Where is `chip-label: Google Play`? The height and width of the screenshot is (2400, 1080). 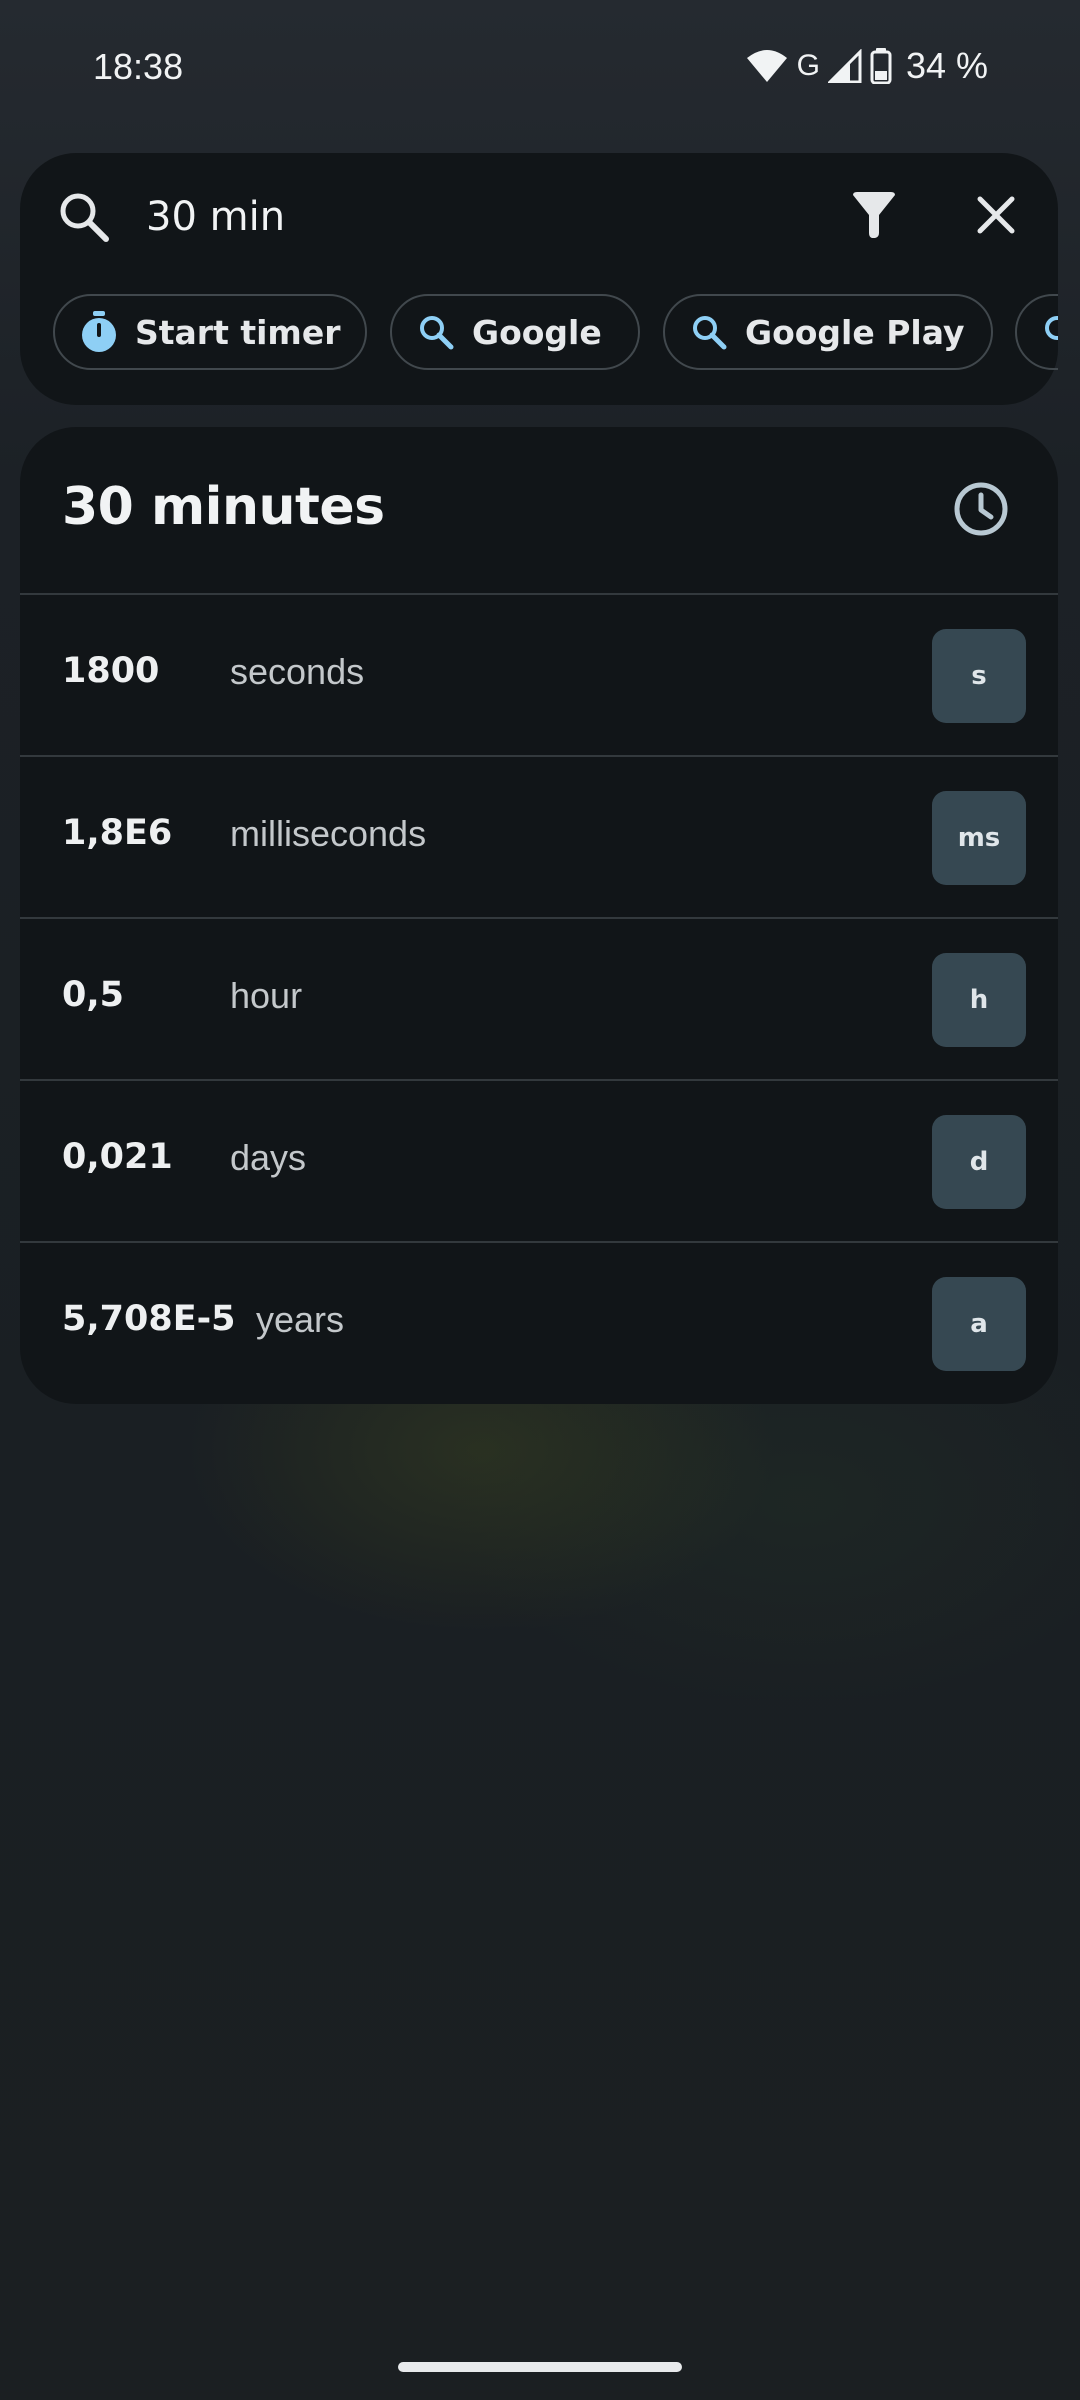 chip-label: Google Play is located at coordinates (855, 332).